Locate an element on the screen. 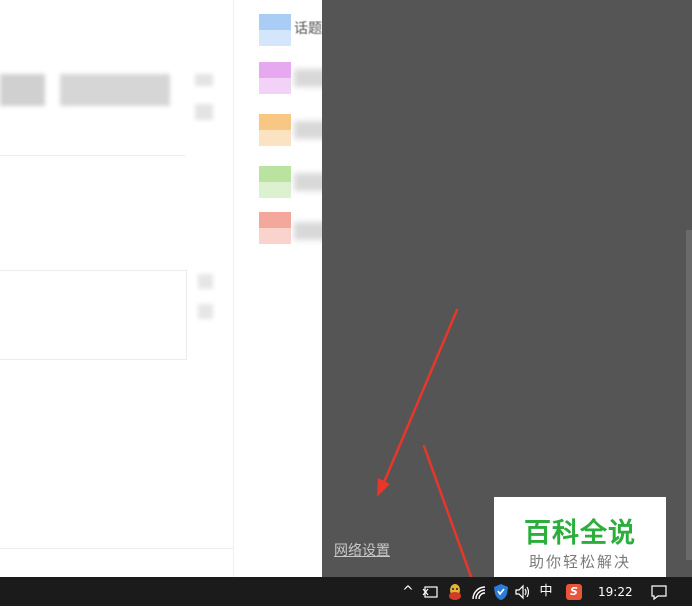  sidebar-item-label: 话题 is located at coordinates (308, 29).